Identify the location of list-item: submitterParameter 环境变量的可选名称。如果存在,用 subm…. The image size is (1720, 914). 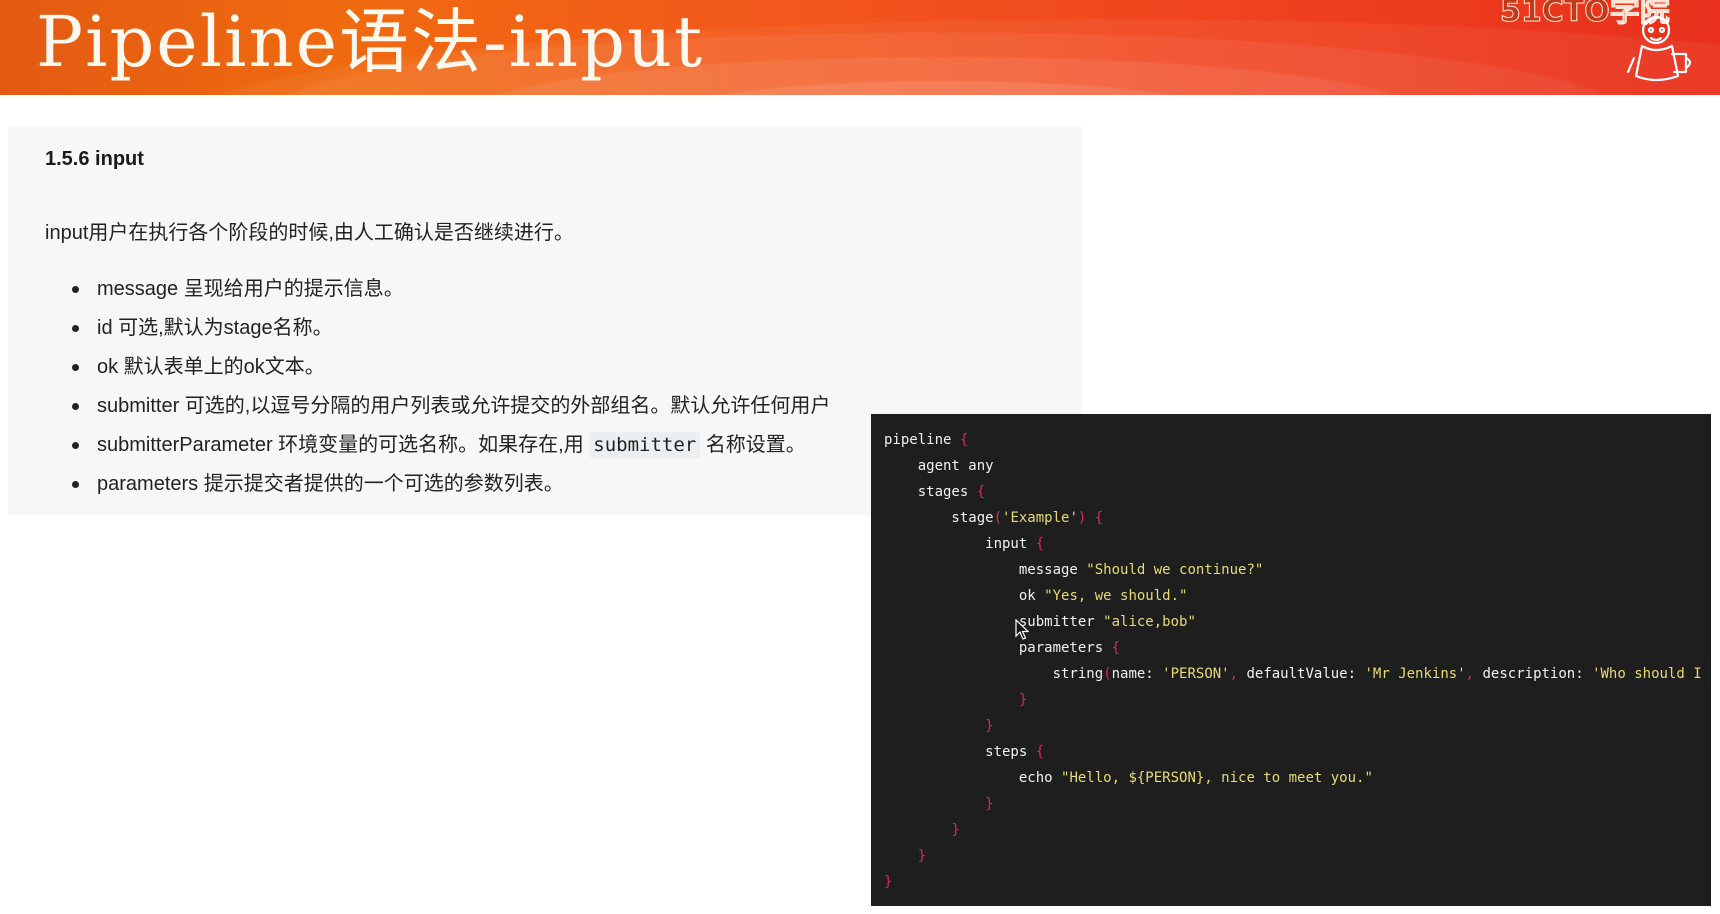
(451, 447).